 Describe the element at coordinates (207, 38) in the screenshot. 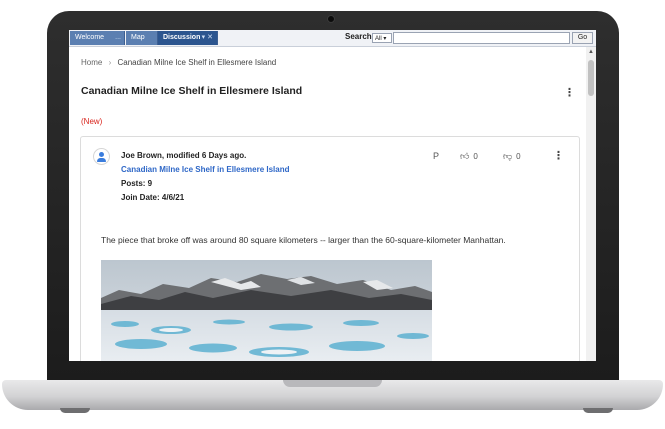

I see `tab-close-icon: ▾ ✕` at that location.